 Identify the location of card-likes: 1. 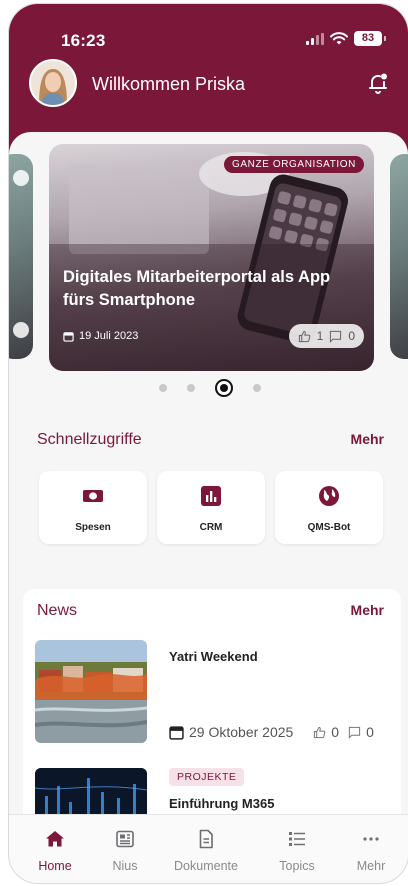
(320, 336).